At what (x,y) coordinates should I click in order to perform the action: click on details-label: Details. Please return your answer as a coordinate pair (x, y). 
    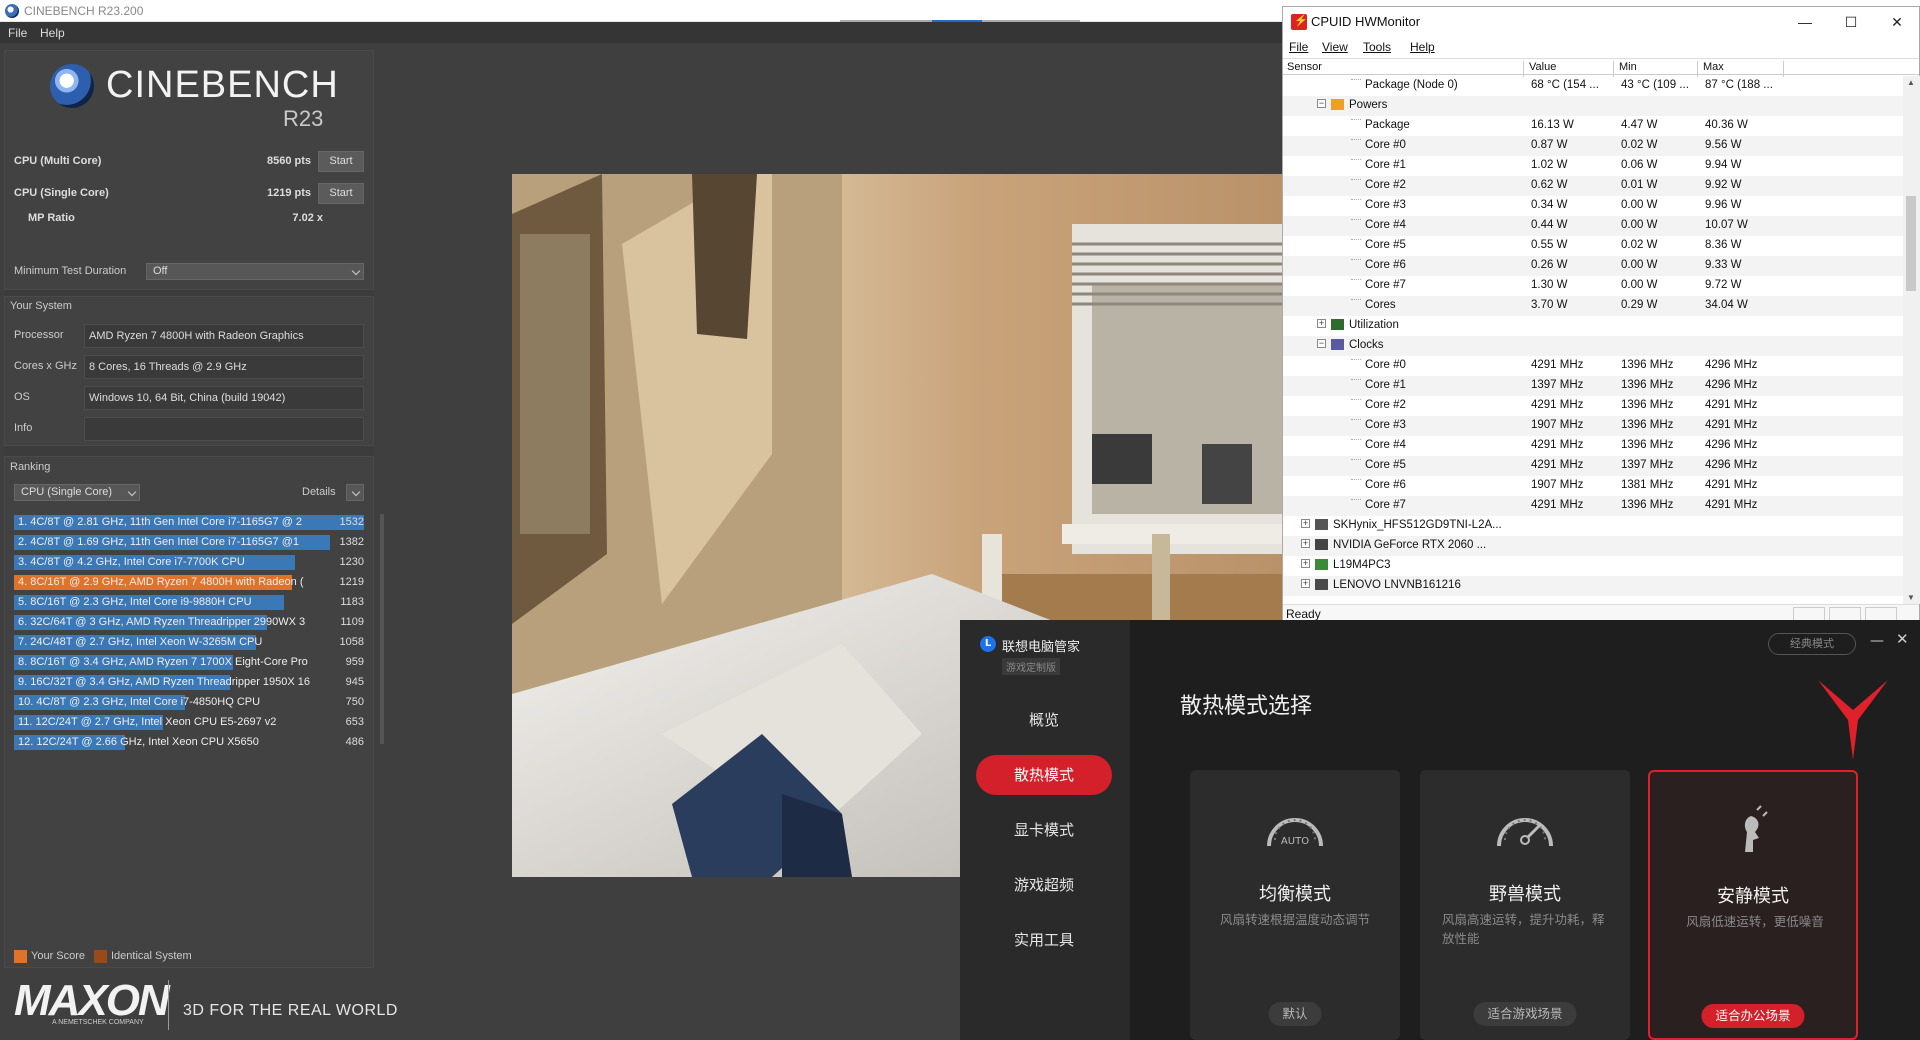
    Looking at the image, I should click on (319, 492).